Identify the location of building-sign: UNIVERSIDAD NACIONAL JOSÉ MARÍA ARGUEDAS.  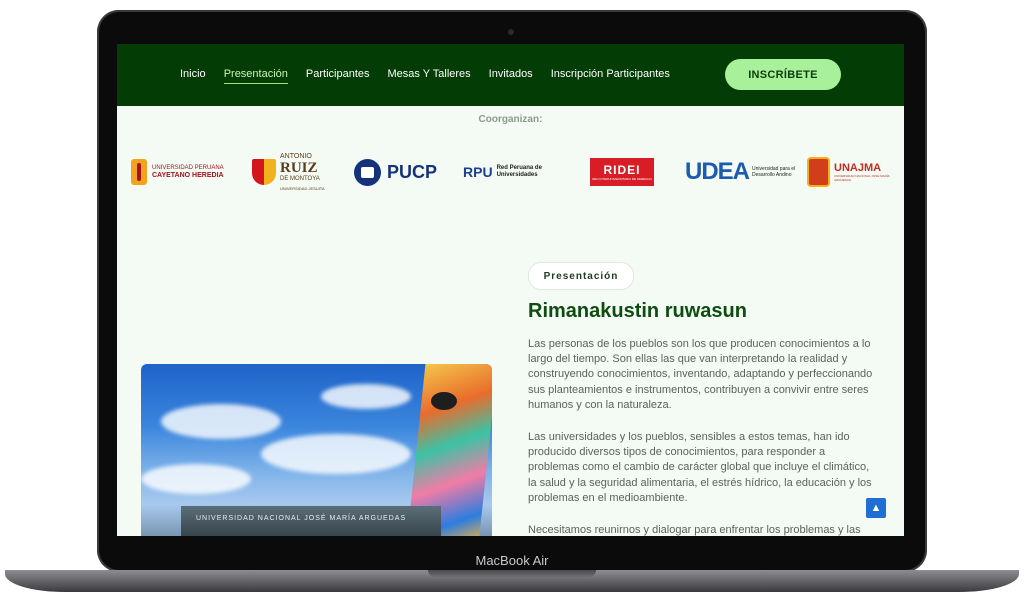
(301, 518).